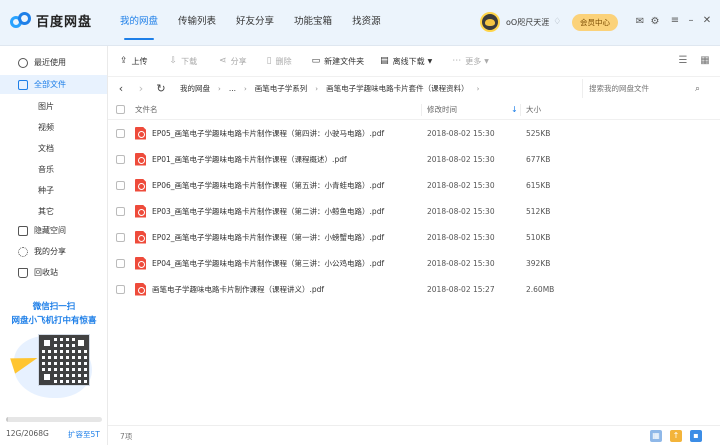 The width and height of the screenshot is (720, 445). What do you see at coordinates (46, 148) in the screenshot?
I see `sidebar-item-documents: 文档` at bounding box center [46, 148].